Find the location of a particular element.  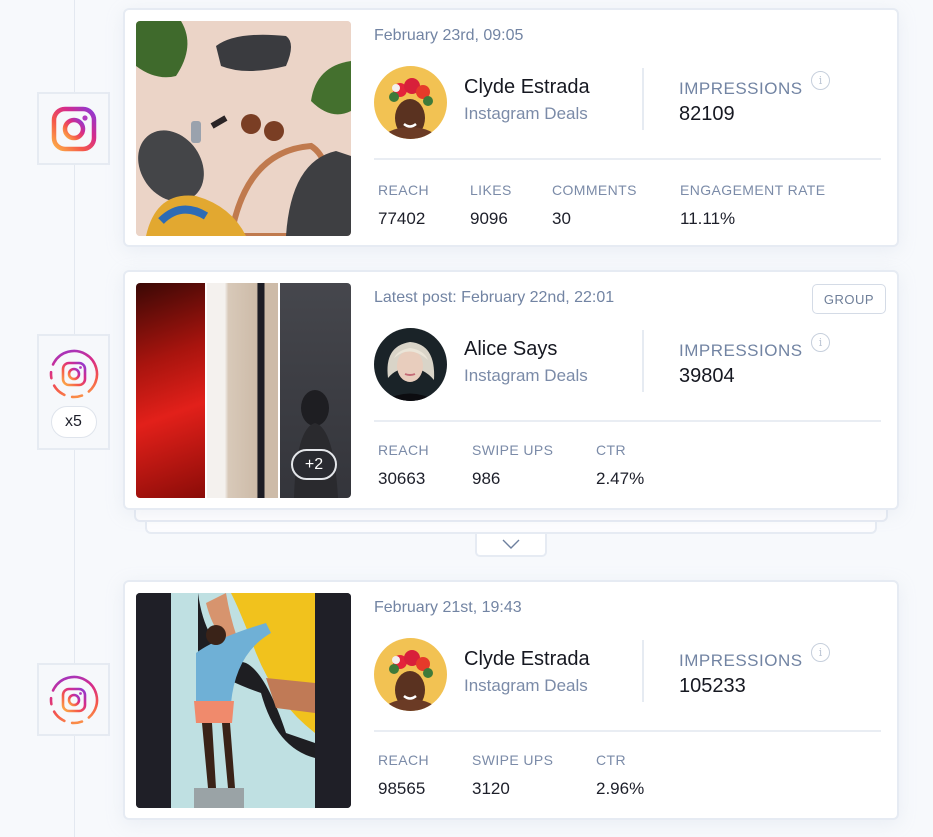

story-count-badge: x5 is located at coordinates (73, 422).